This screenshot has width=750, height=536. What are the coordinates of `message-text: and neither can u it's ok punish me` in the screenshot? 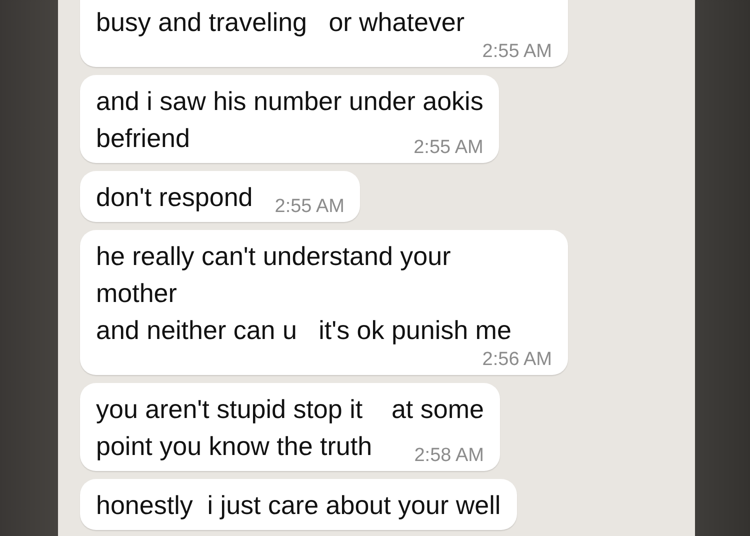 It's located at (304, 330).